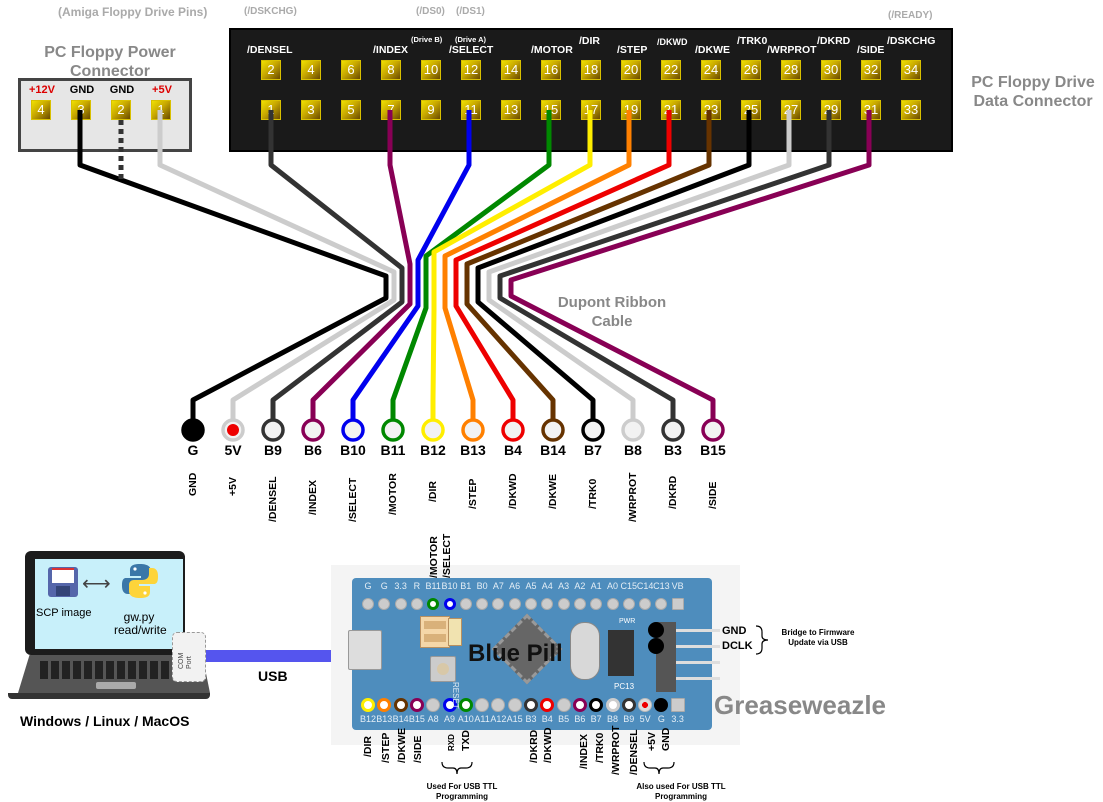  What do you see at coordinates (624, 686) in the screenshot?
I see `pc13-label: PC13` at bounding box center [624, 686].